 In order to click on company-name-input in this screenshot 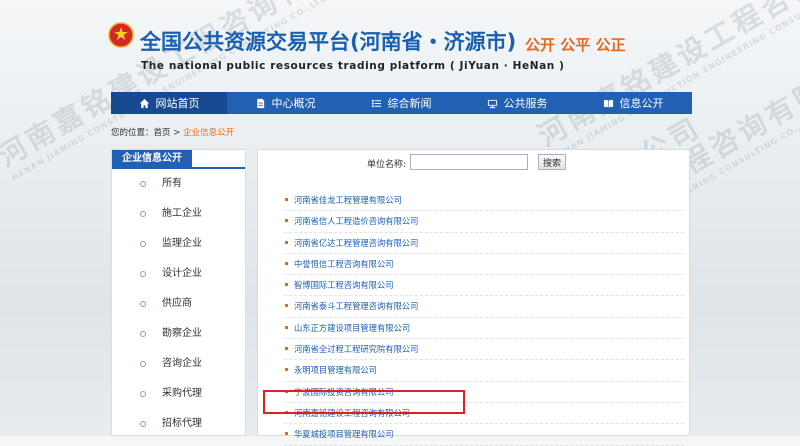, I will do `click(469, 162)`.